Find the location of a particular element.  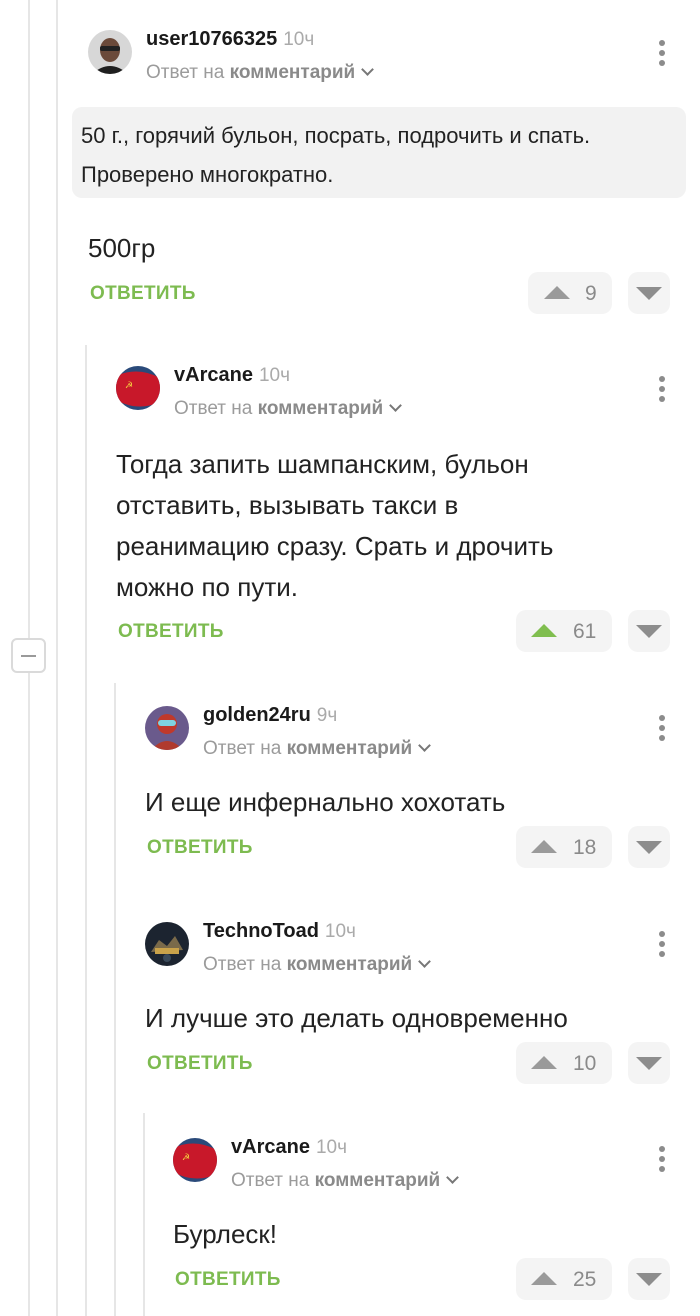

rating-count: 9 is located at coordinates (591, 293).